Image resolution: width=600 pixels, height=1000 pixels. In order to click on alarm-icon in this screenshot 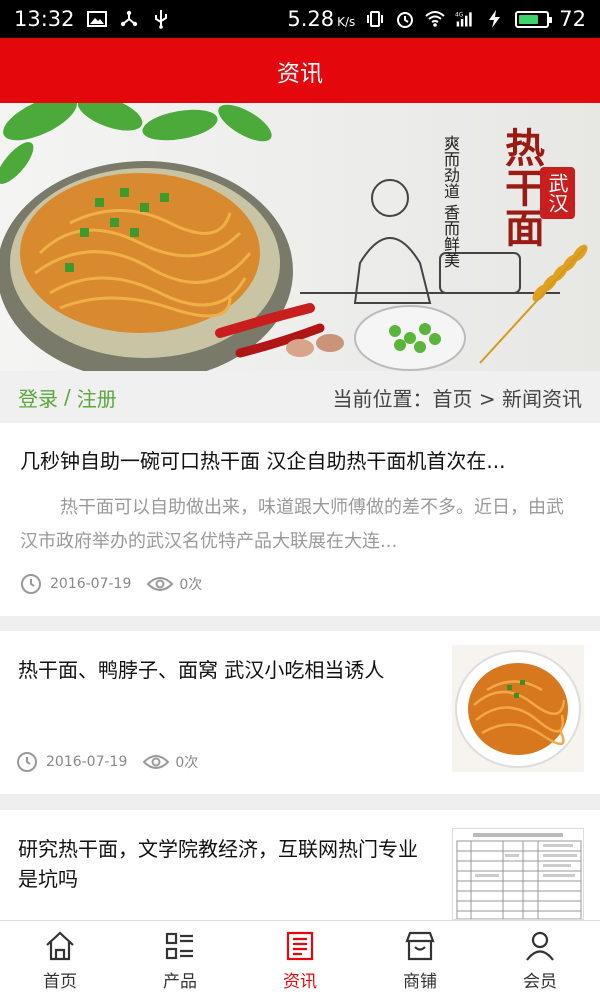, I will do `click(405, 20)`.